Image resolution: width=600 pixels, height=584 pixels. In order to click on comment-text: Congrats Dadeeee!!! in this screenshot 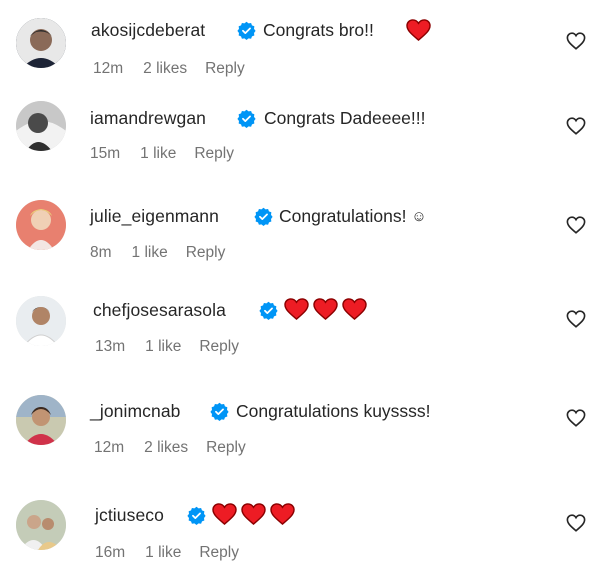, I will do `click(345, 118)`.